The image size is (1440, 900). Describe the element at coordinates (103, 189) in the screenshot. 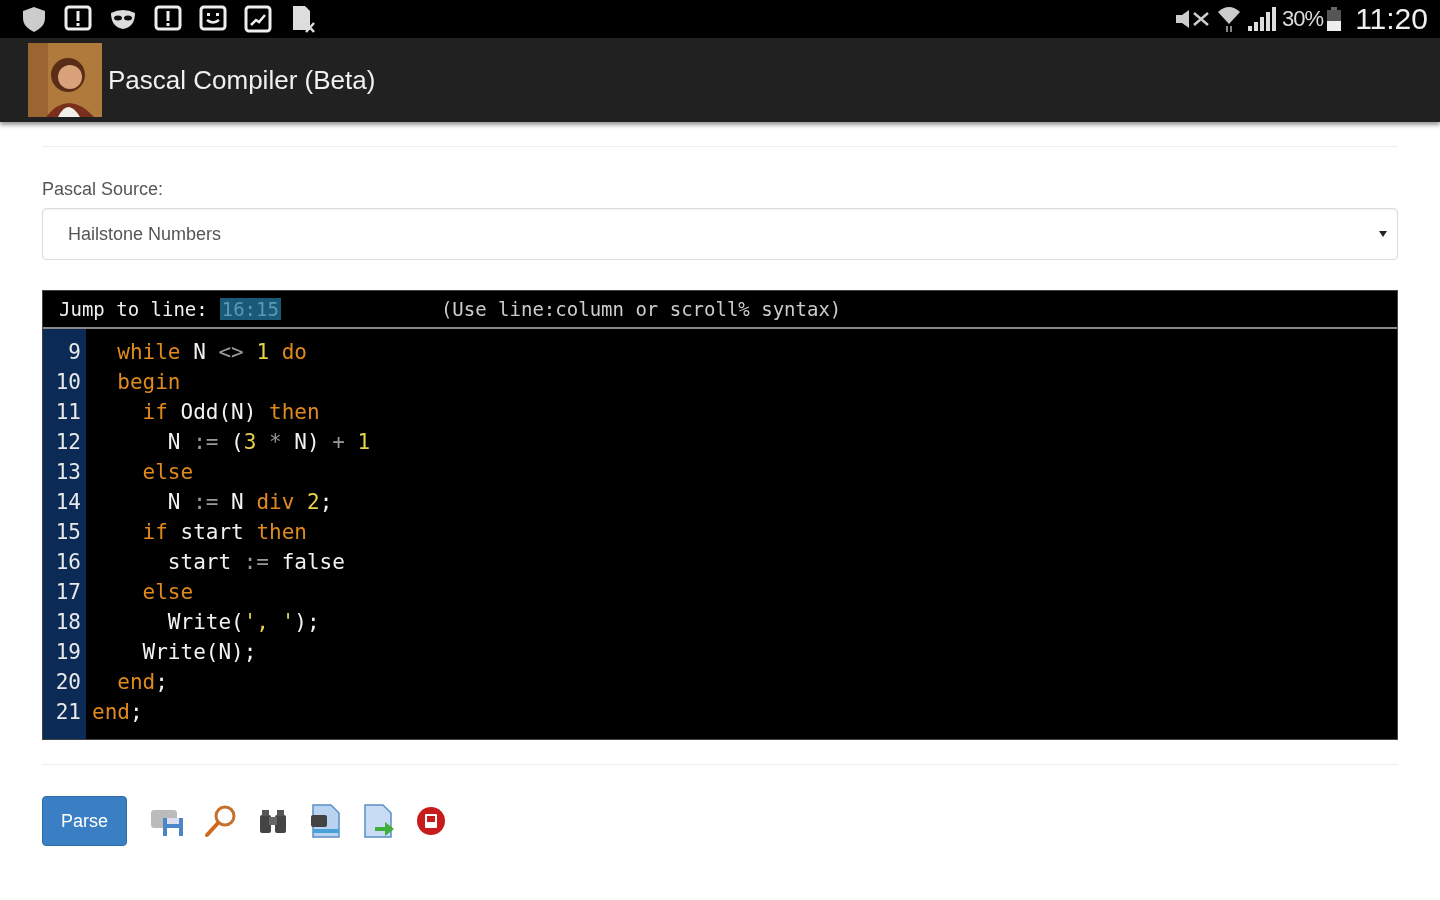

I see `source-label: Pascal Source:` at that location.